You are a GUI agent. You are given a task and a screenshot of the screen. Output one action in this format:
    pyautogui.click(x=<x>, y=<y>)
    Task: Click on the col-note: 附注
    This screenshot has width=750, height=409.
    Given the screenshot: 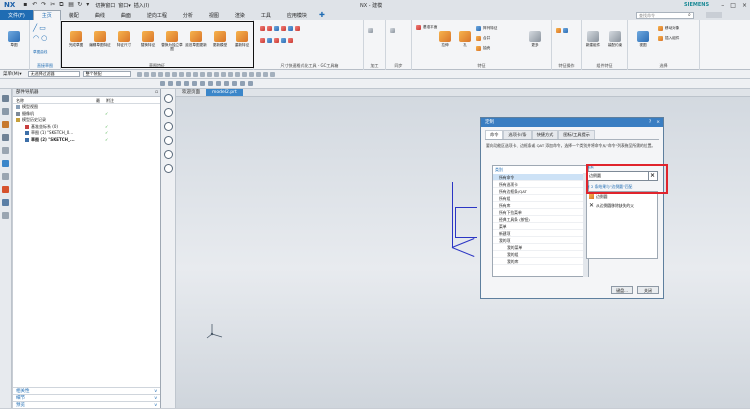 What is the action you would take?
    pyautogui.click(x=108, y=100)
    